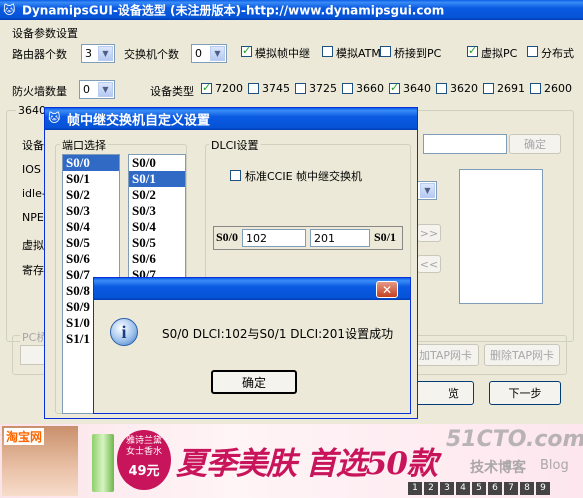  Describe the element at coordinates (143, 446) in the screenshot. I see `ad-perfume-text: 雅诗兰黛 女士香水` at that location.